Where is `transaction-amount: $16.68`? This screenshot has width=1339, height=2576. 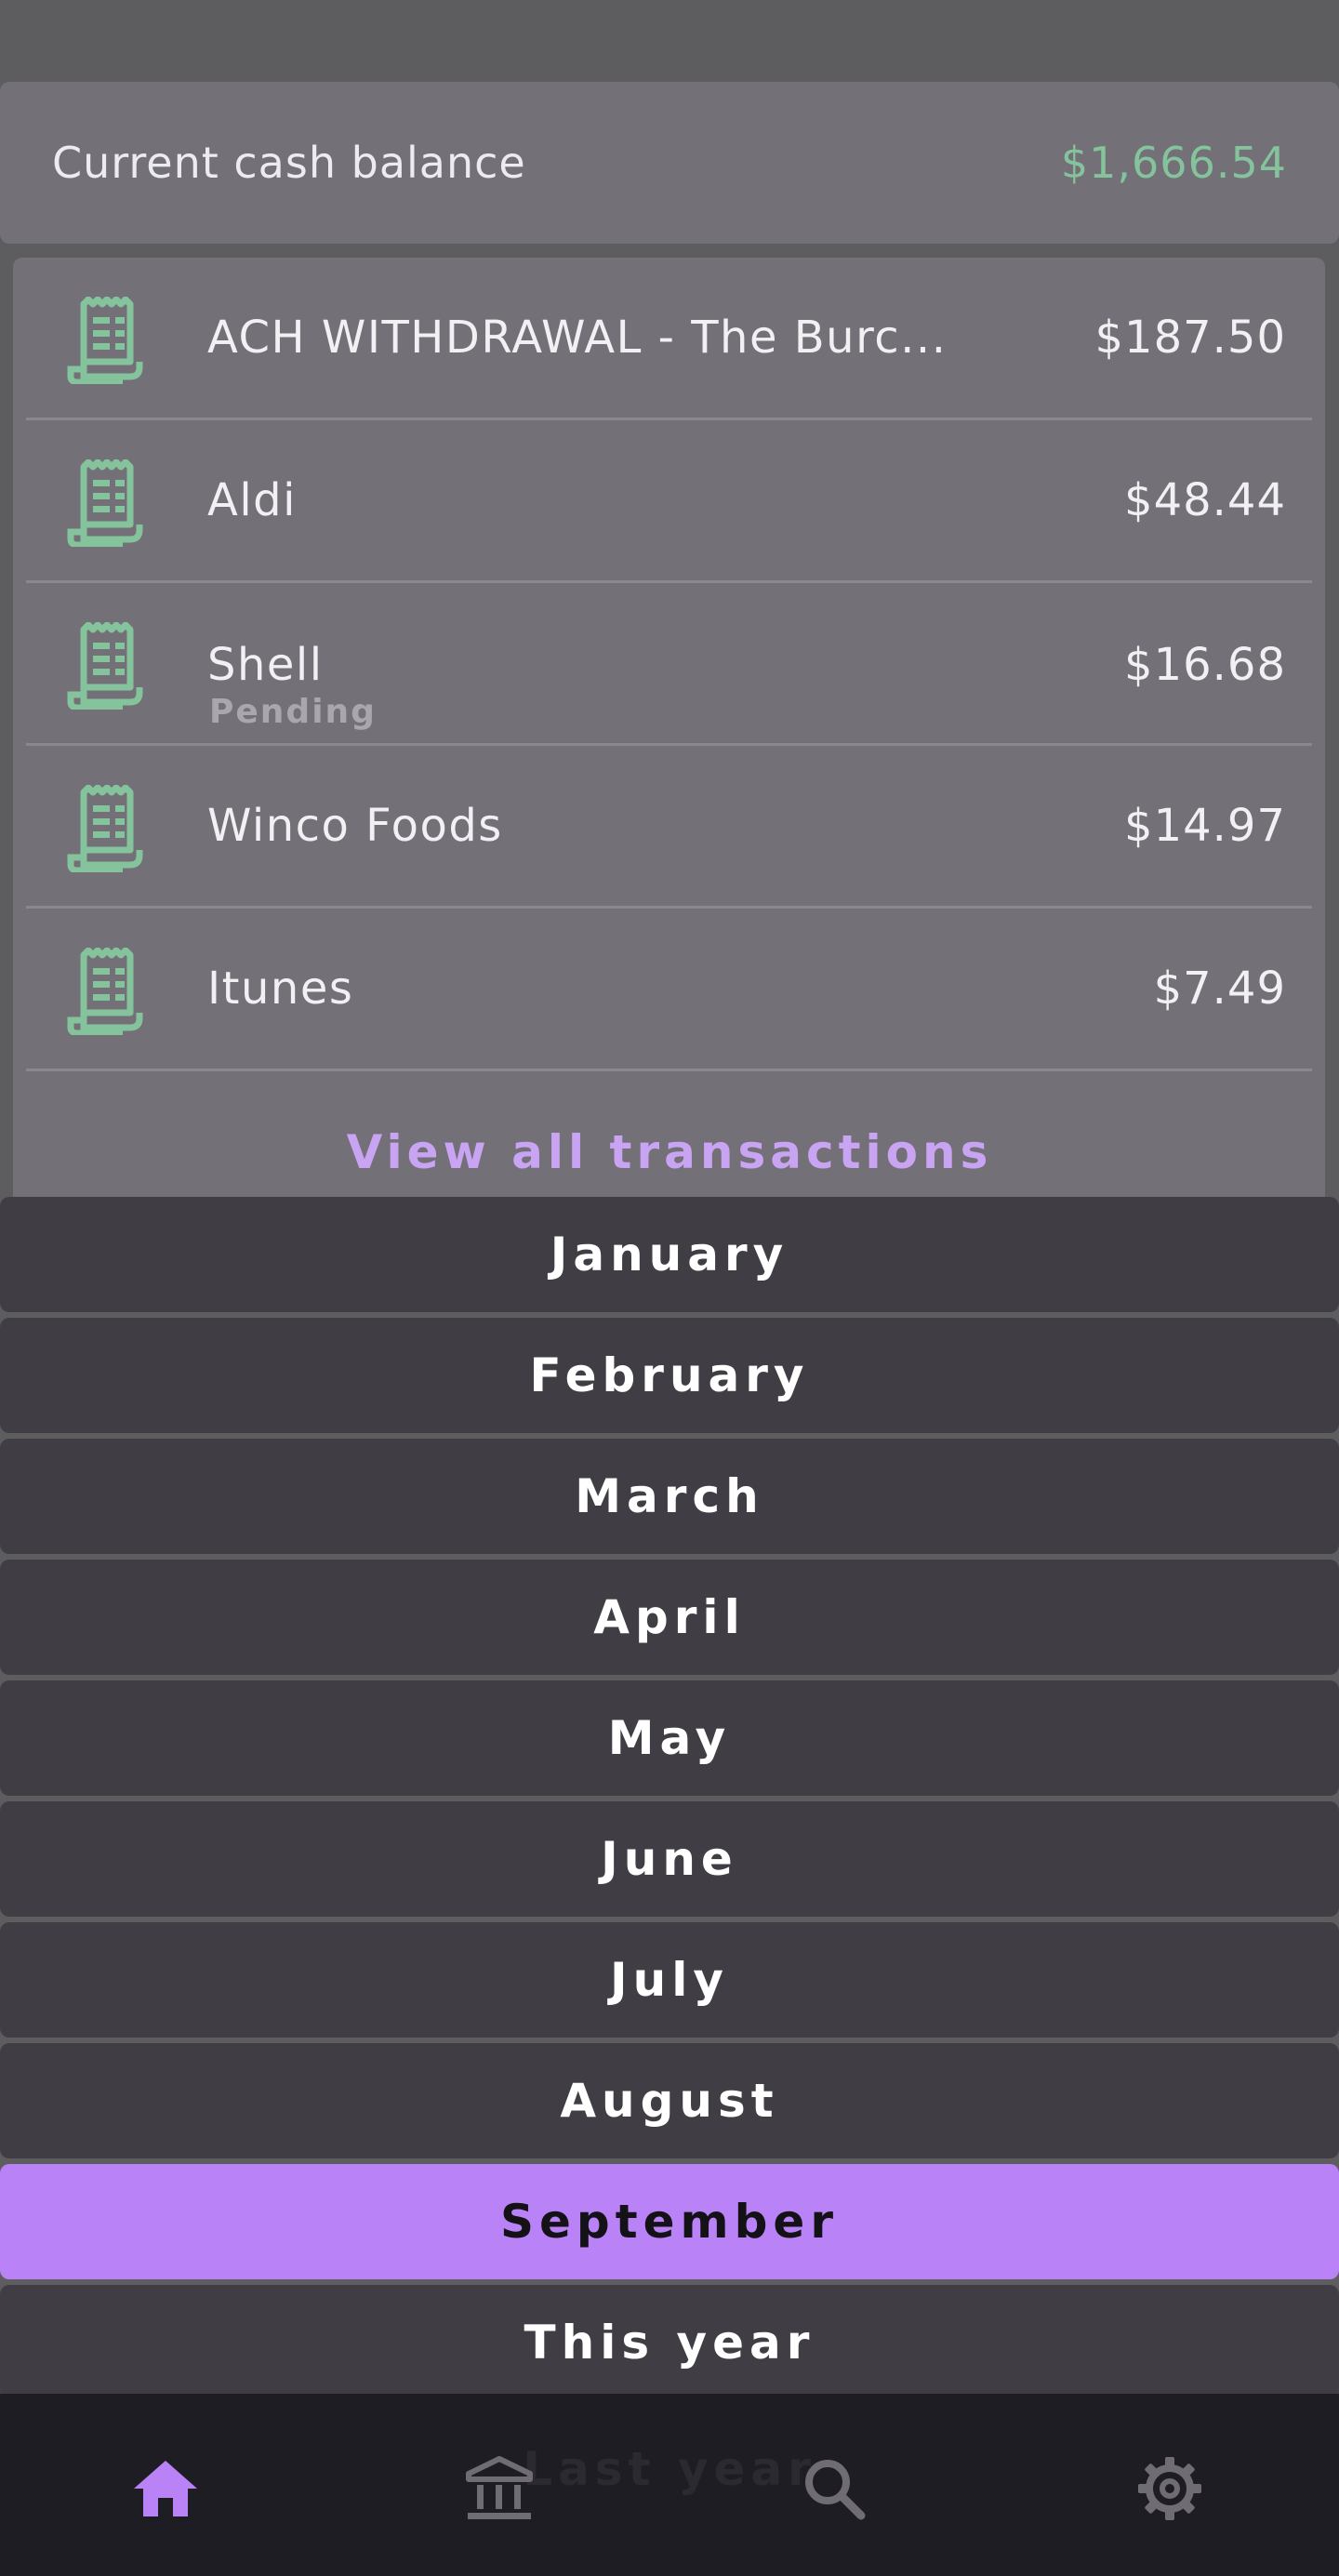 transaction-amount: $16.68 is located at coordinates (1205, 665).